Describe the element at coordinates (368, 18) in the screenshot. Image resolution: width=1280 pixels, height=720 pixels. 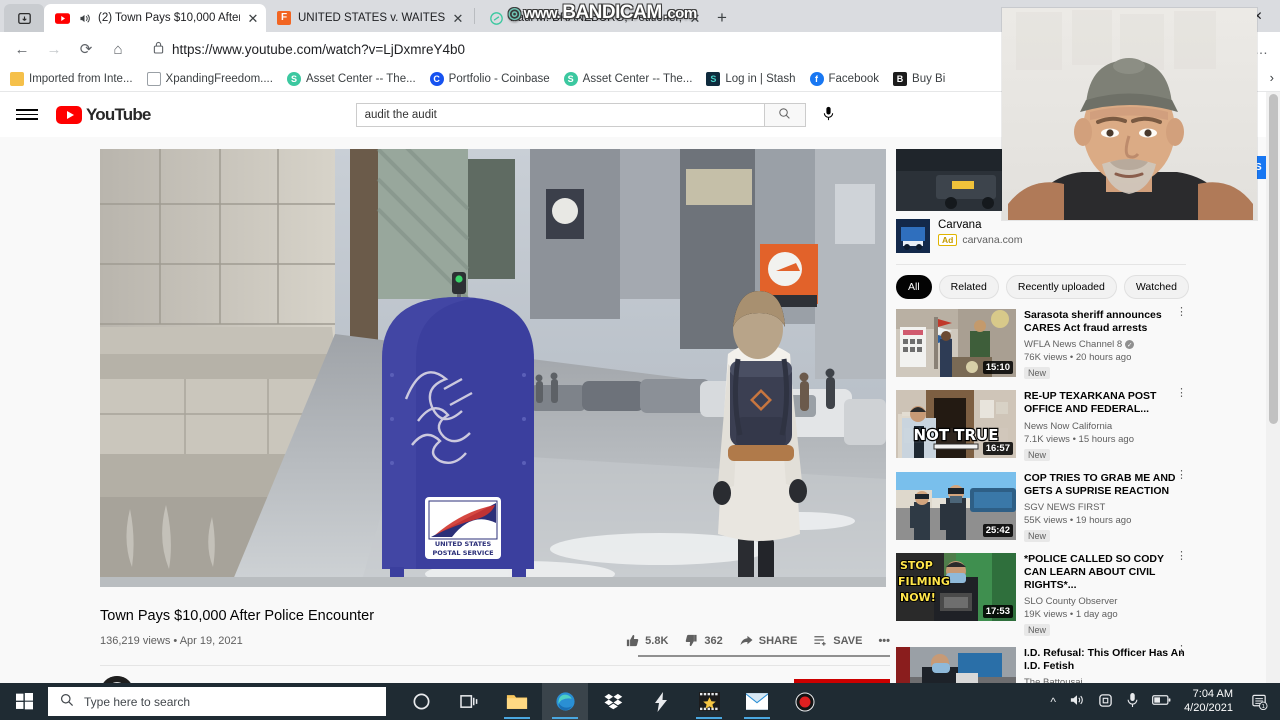
I see `browser-tab-findlaw: F UNITED STATES v. WAITES | Find ✕` at that location.